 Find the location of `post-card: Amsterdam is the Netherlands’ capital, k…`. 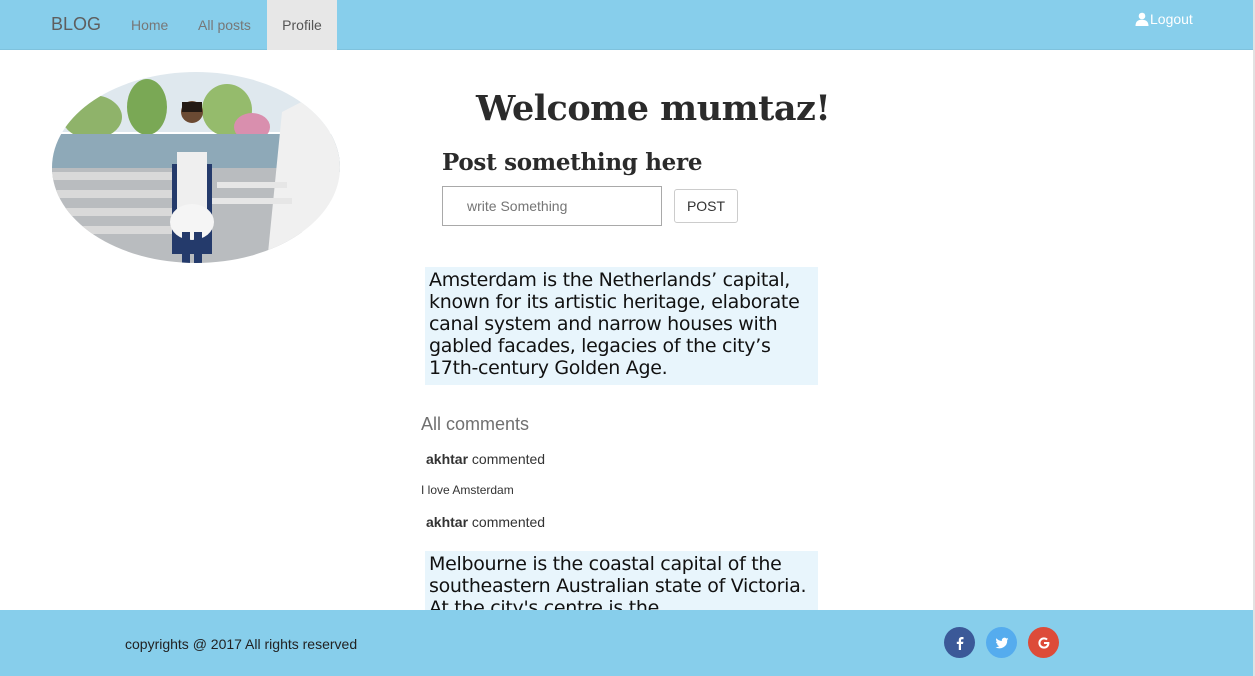

post-card: Amsterdam is the Netherlands’ capital, k… is located at coordinates (621, 326).